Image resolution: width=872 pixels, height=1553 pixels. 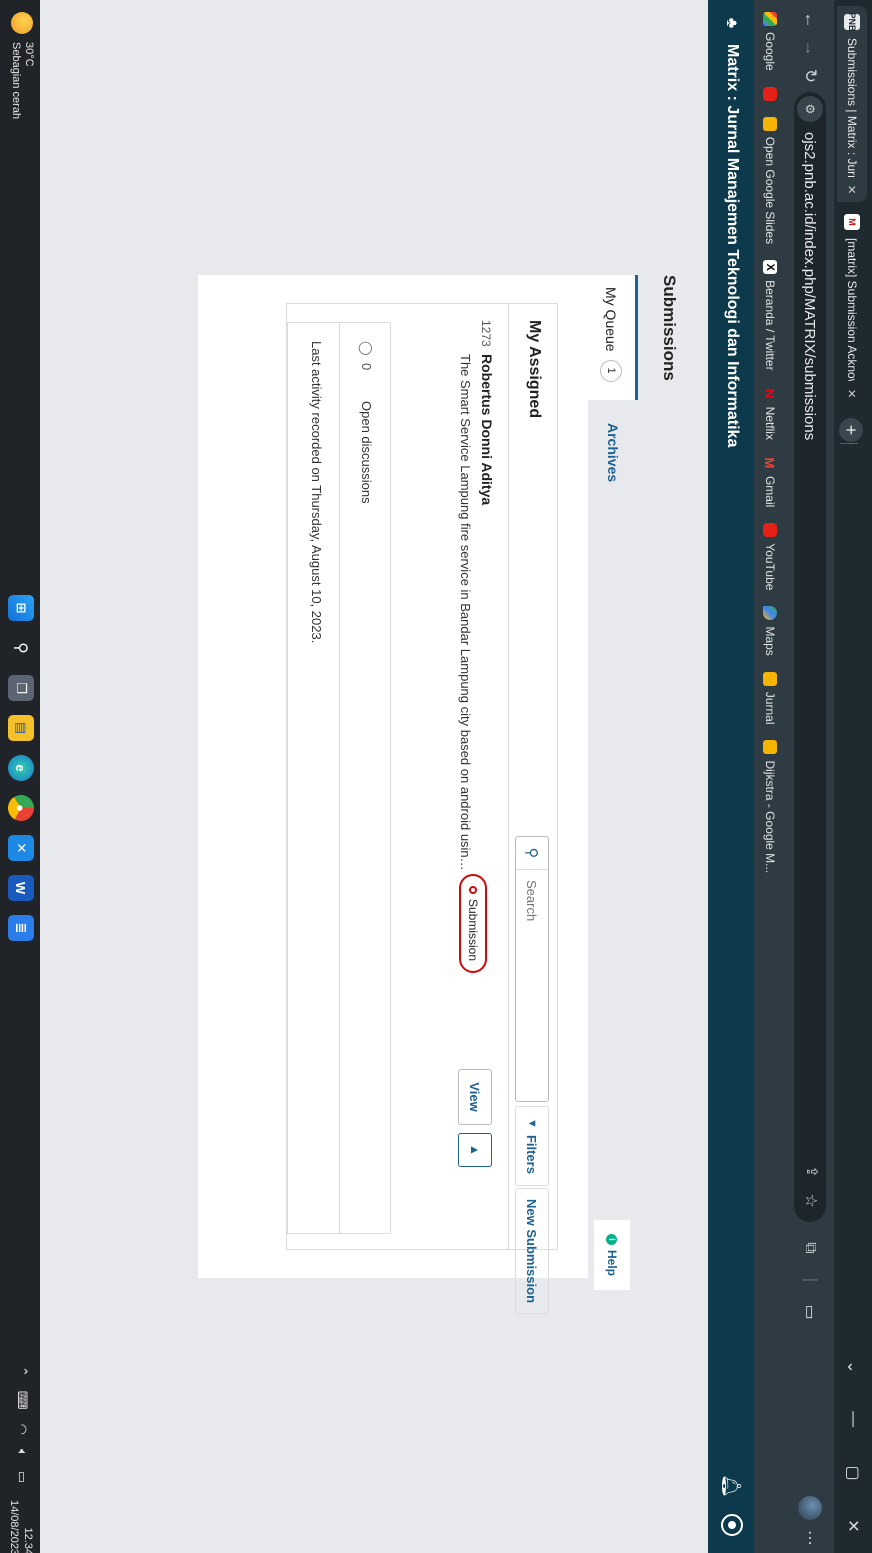 I want to click on search-input, so click(x=532, y=980).